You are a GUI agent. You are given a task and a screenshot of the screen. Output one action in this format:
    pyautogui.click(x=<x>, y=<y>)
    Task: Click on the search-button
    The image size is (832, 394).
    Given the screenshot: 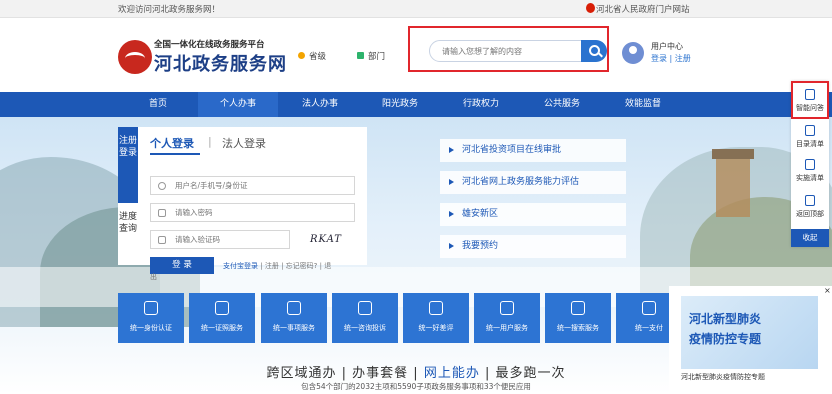 What is the action you would take?
    pyautogui.click(x=594, y=51)
    